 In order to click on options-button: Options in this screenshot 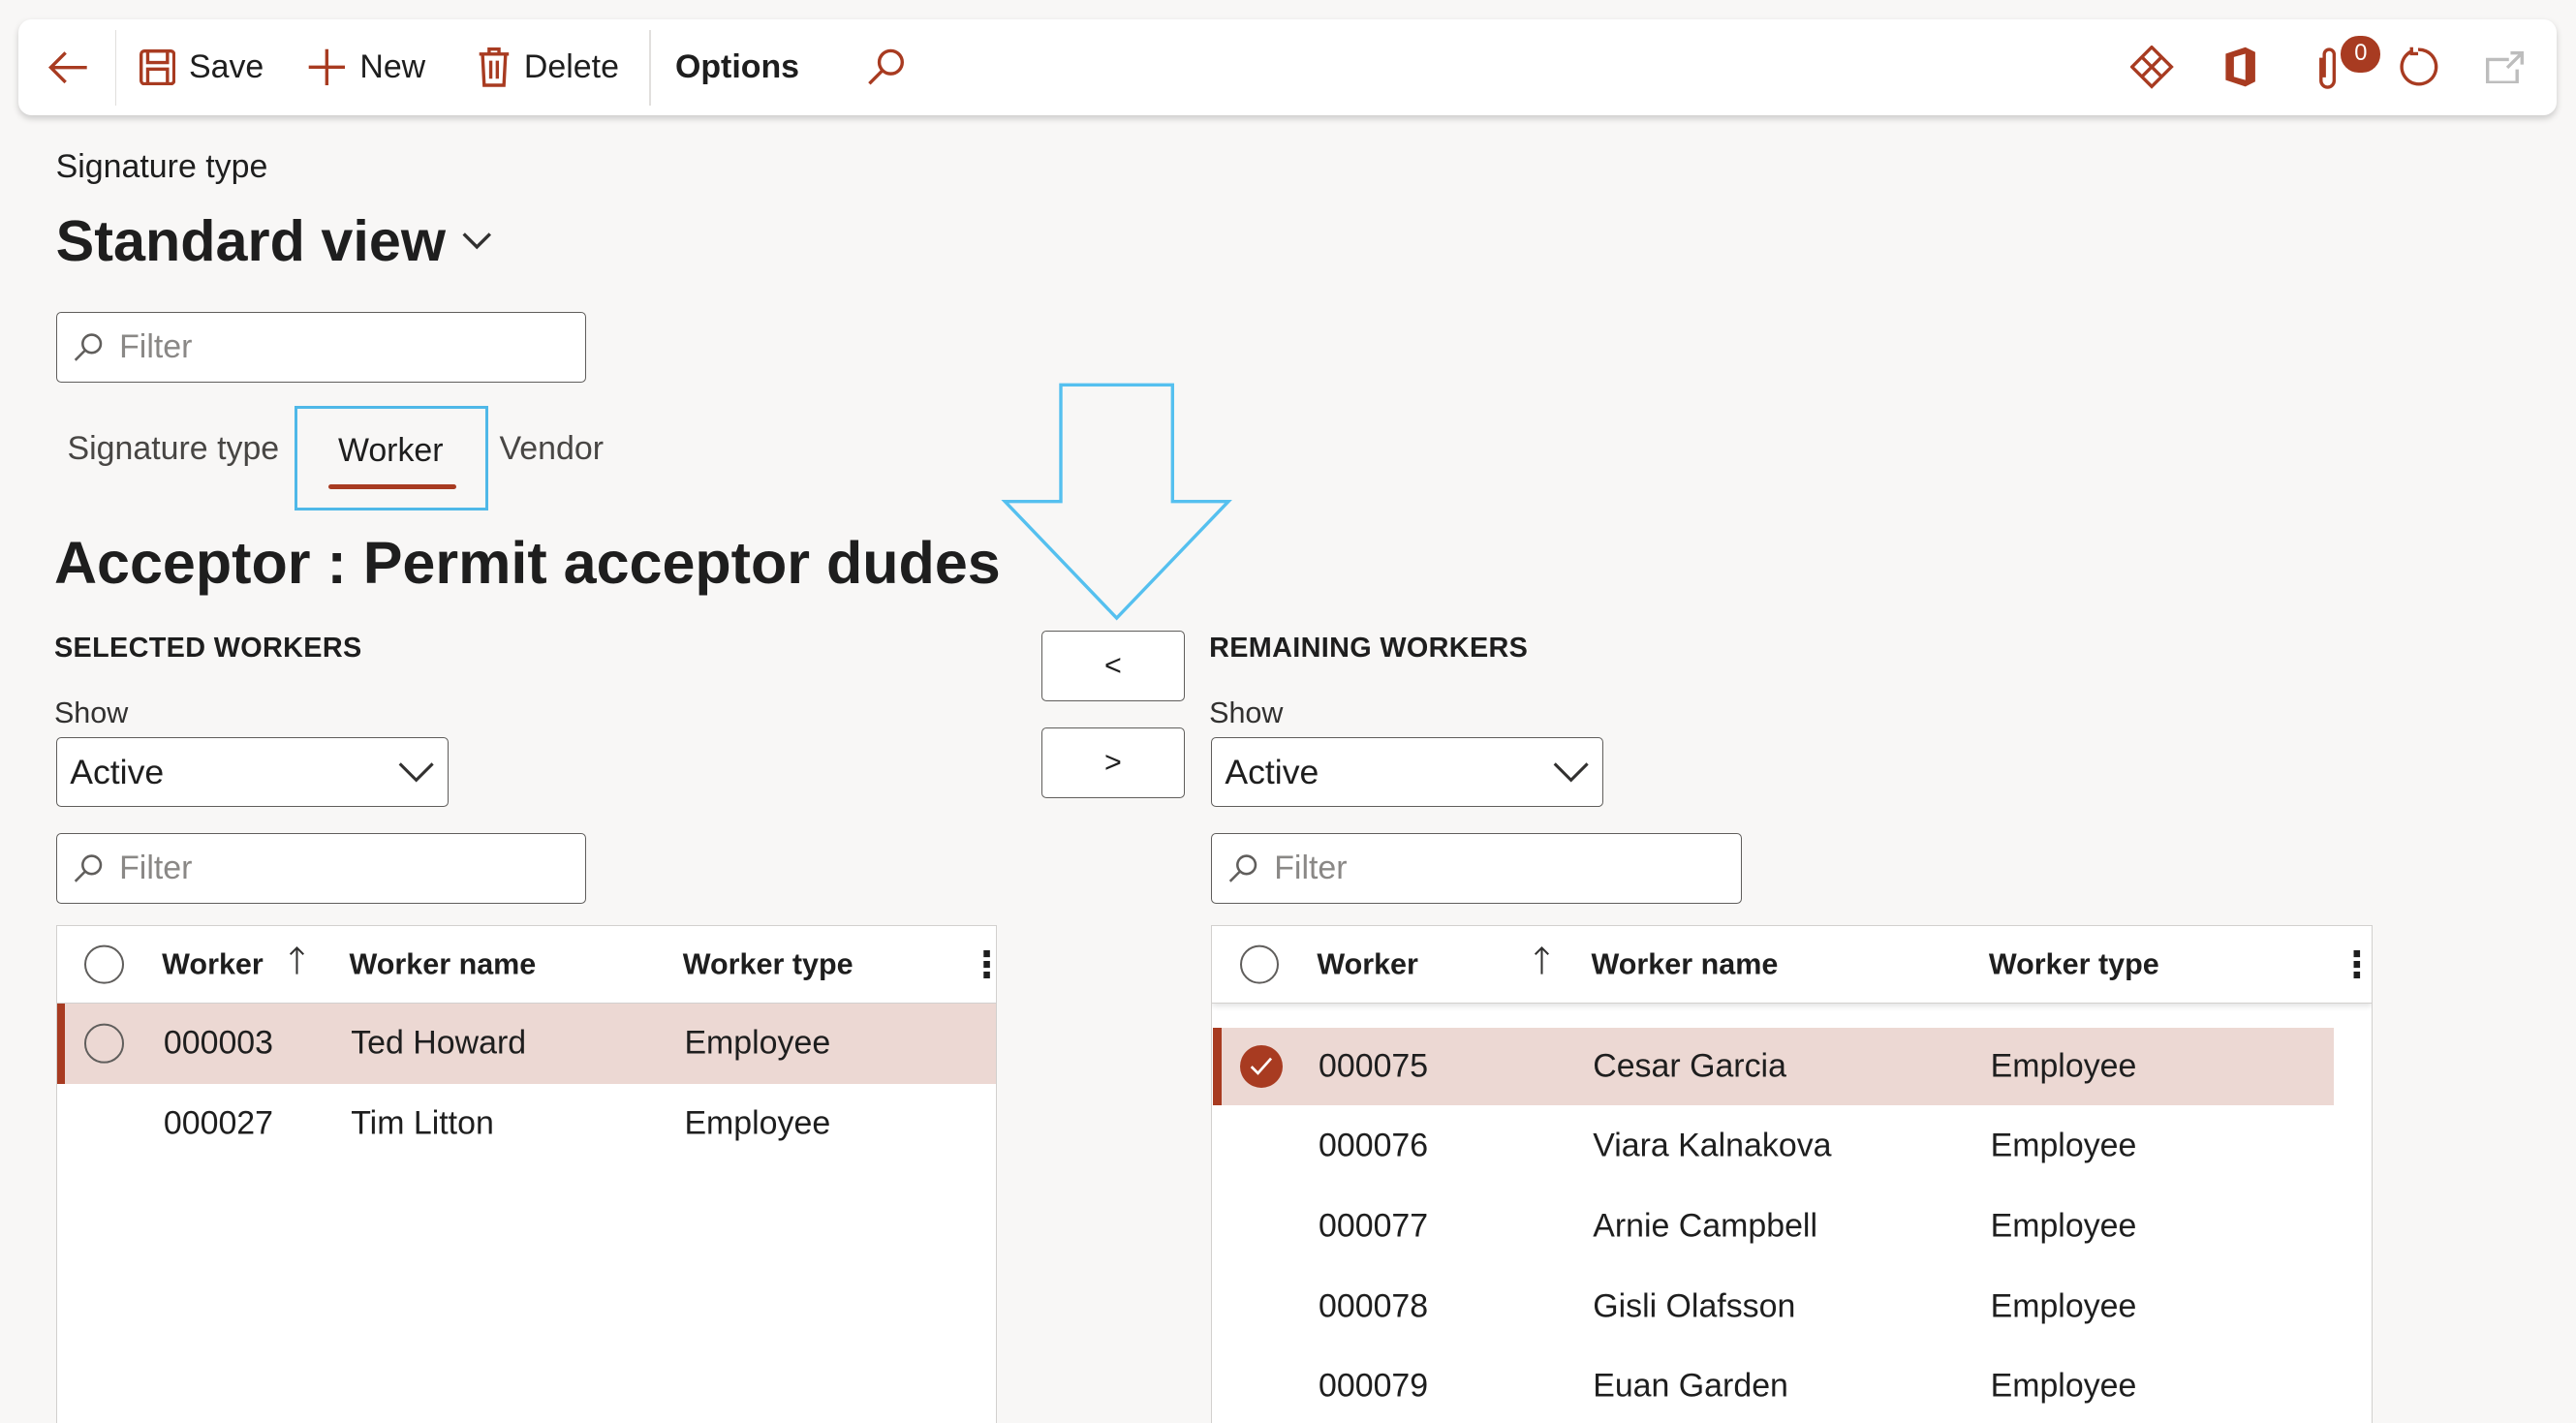, I will do `click(737, 66)`.